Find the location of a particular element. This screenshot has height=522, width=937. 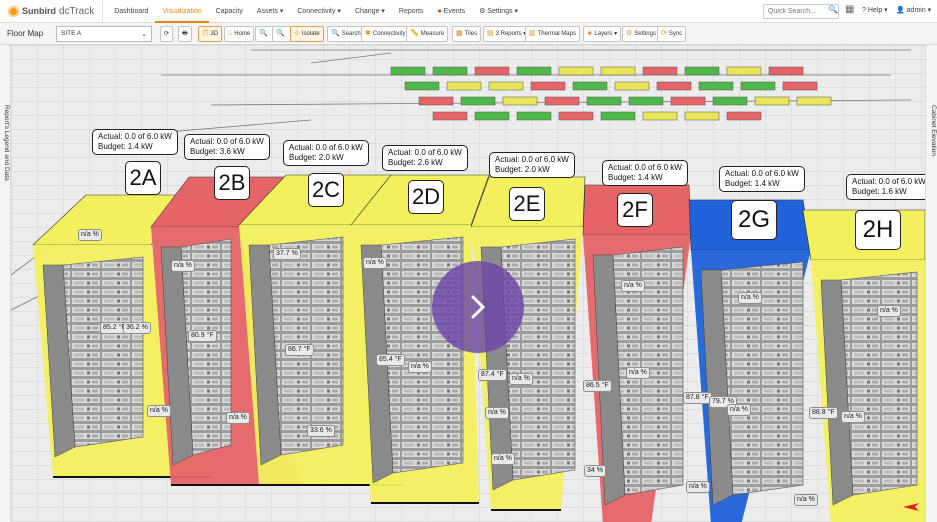

compass-arrow-icon is located at coordinates (911, 507).